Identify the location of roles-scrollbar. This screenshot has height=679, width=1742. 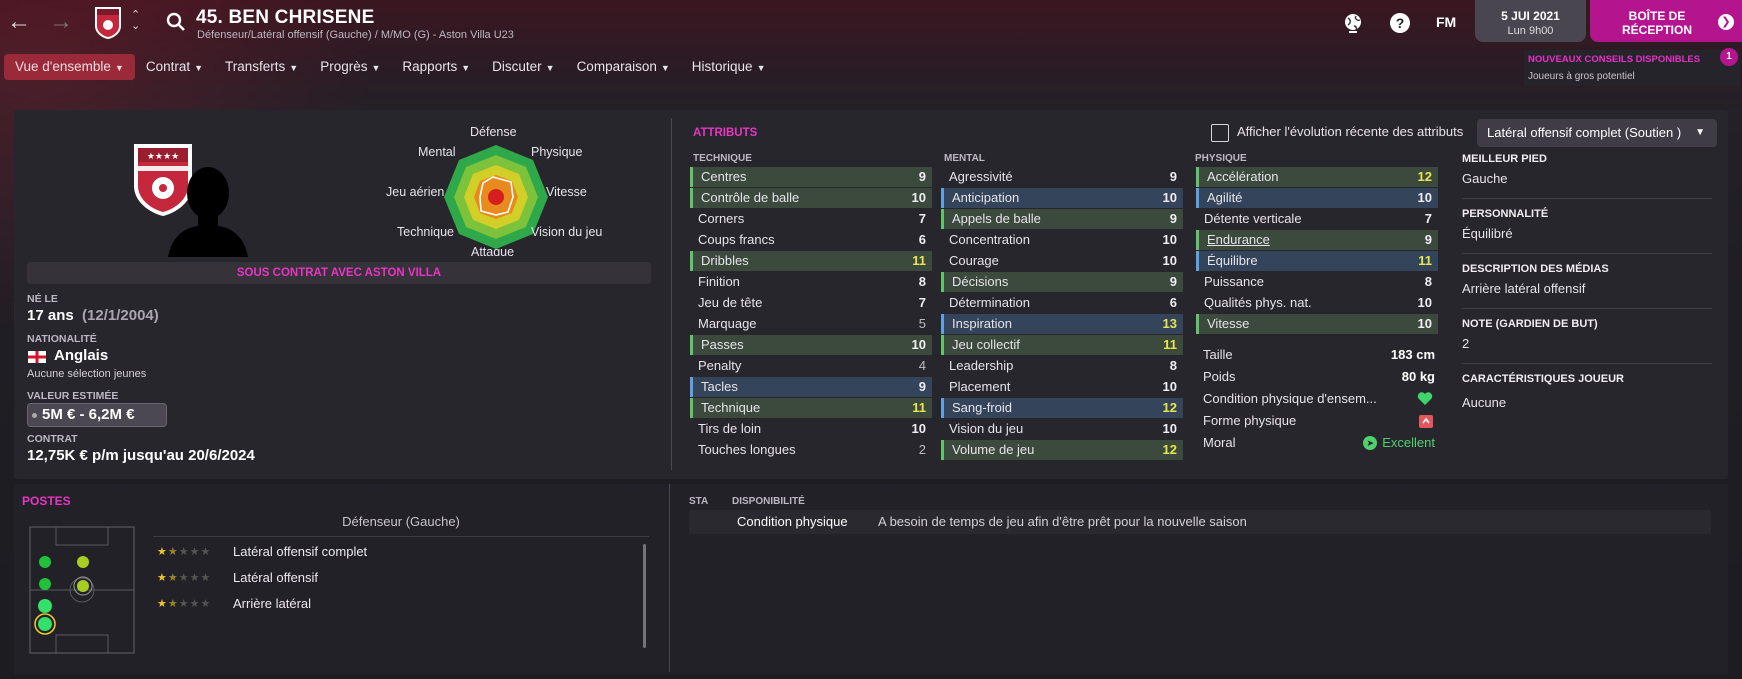
(644, 596).